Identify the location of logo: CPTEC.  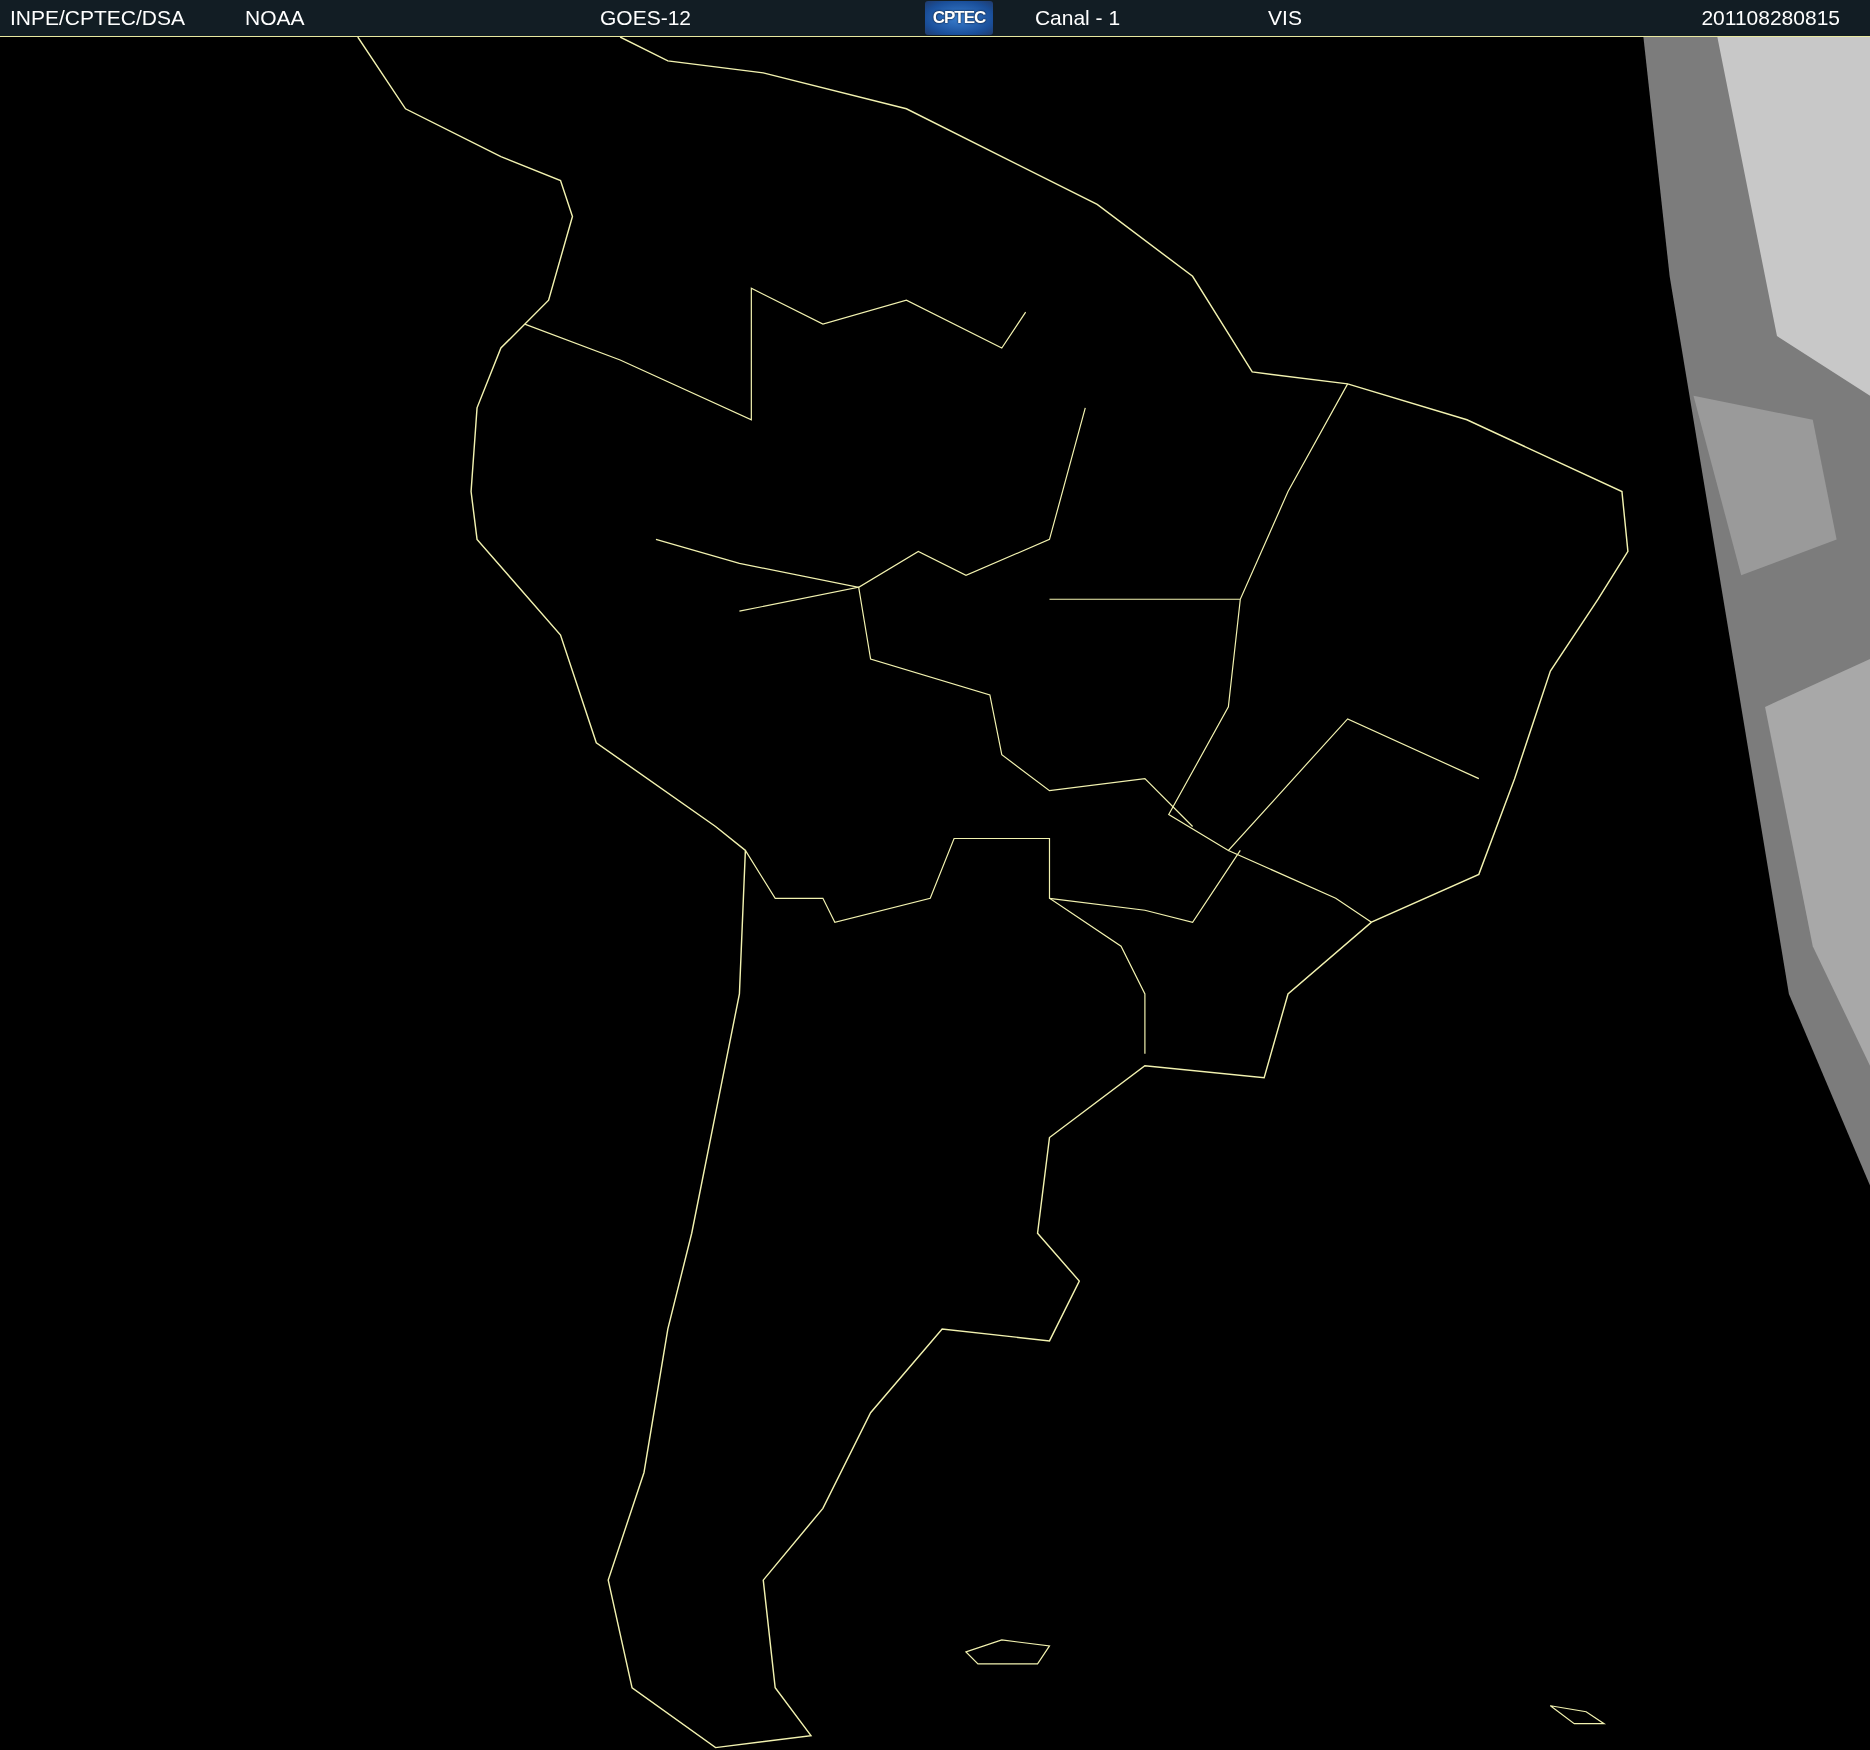
(959, 18).